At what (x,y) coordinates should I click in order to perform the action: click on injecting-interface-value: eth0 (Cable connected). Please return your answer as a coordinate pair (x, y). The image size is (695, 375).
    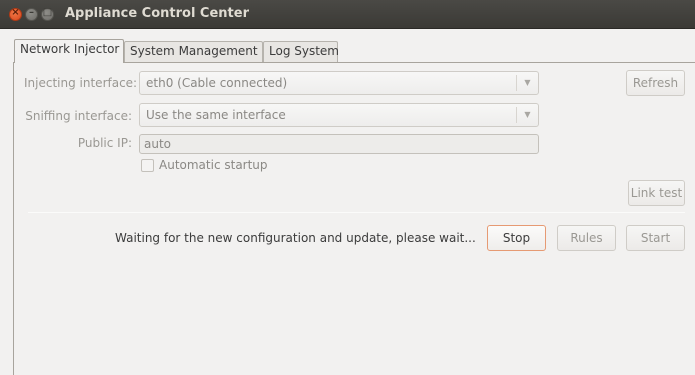
    Looking at the image, I should click on (217, 83).